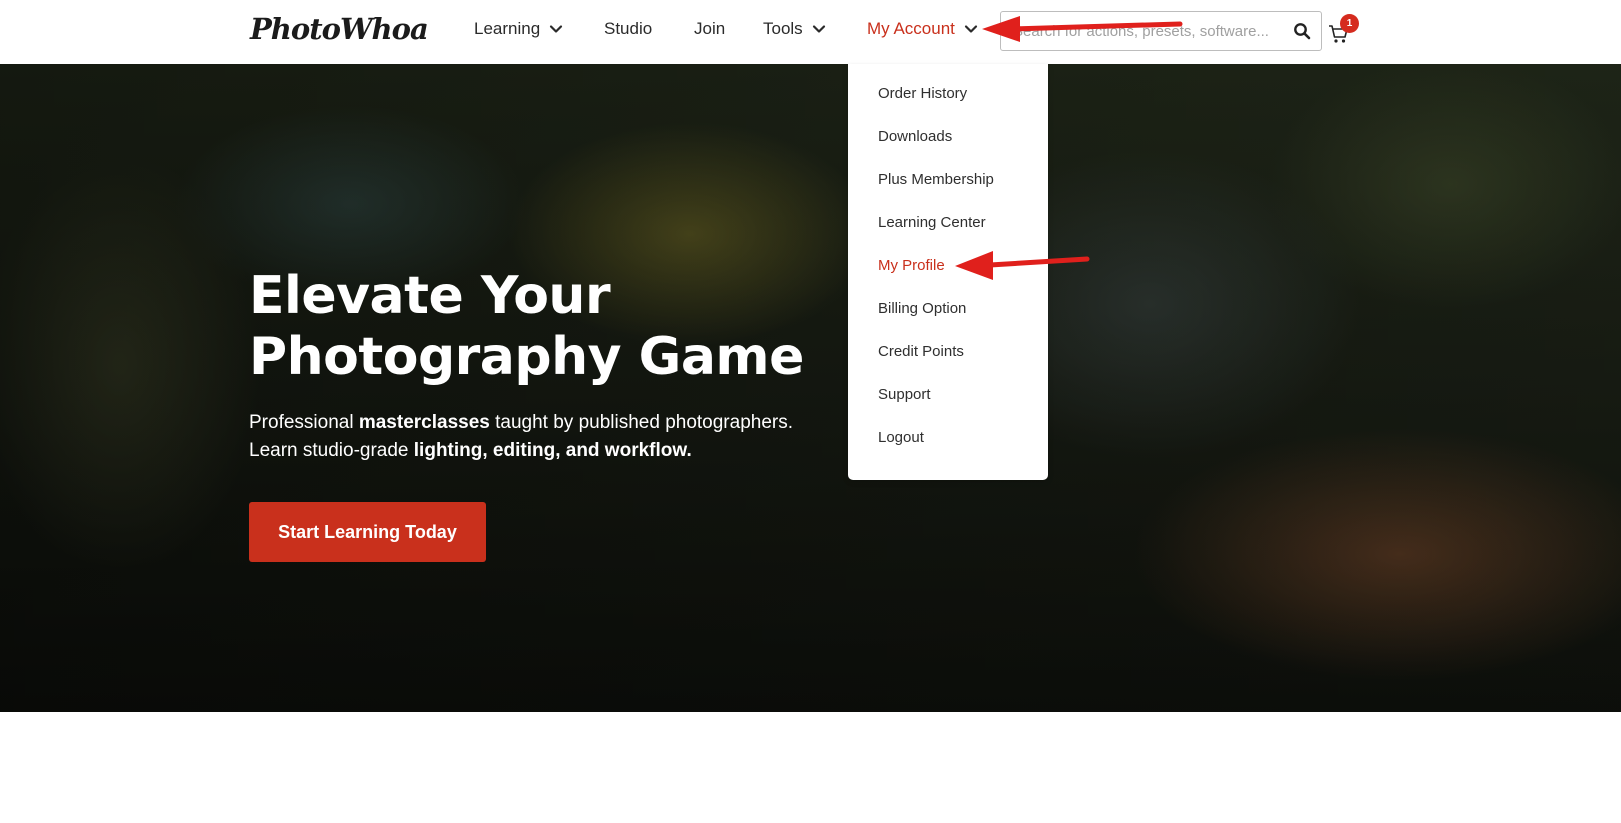  Describe the element at coordinates (948, 446) in the screenshot. I see `menu-item-logout: Logout` at that location.